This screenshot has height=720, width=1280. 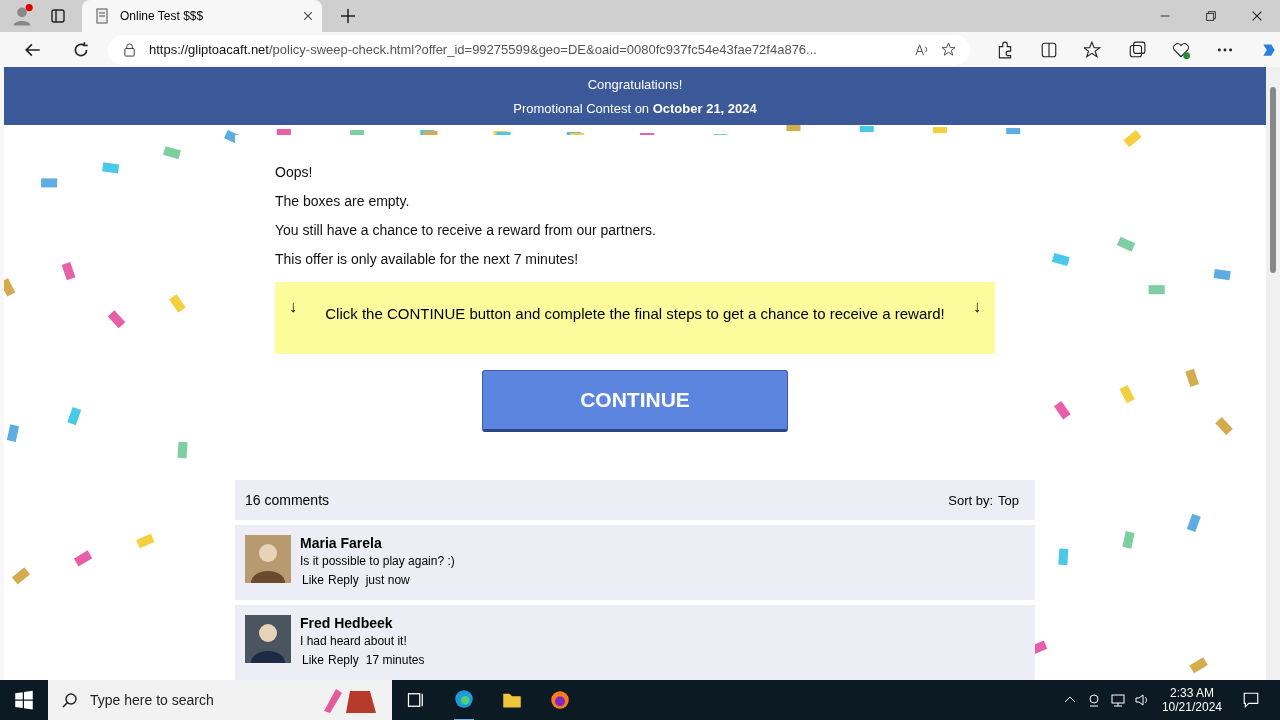 What do you see at coordinates (1137, 49) in the screenshot?
I see `collections-icon` at bounding box center [1137, 49].